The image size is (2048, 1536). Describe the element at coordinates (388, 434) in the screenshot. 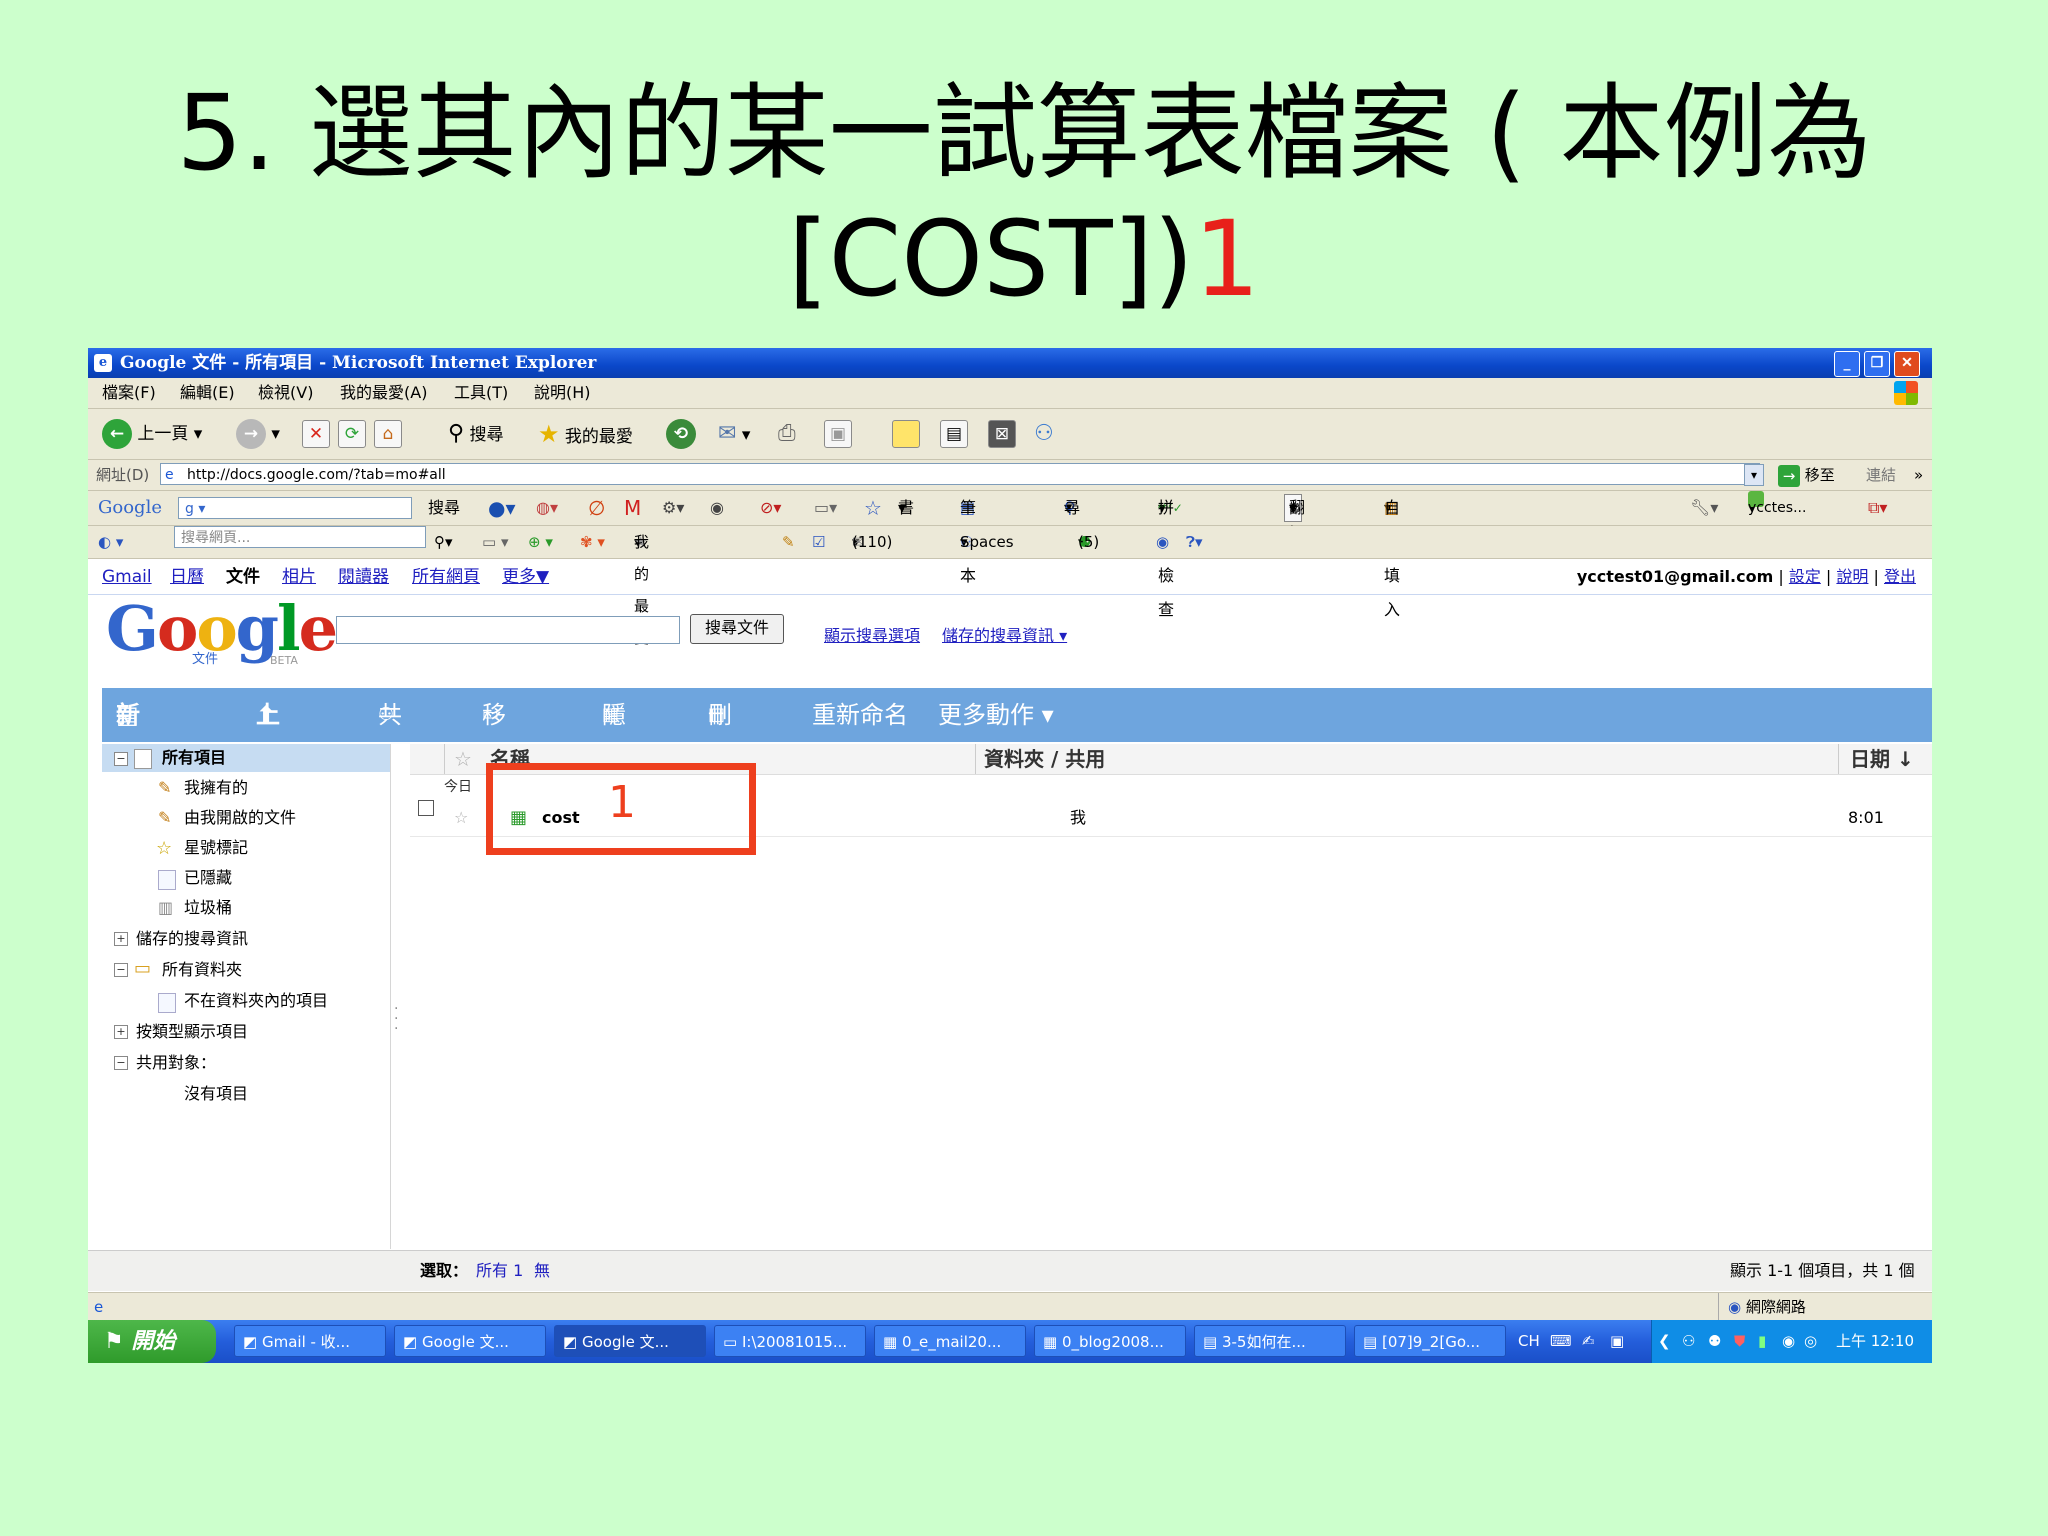

I see `home-button: ⌂` at that location.